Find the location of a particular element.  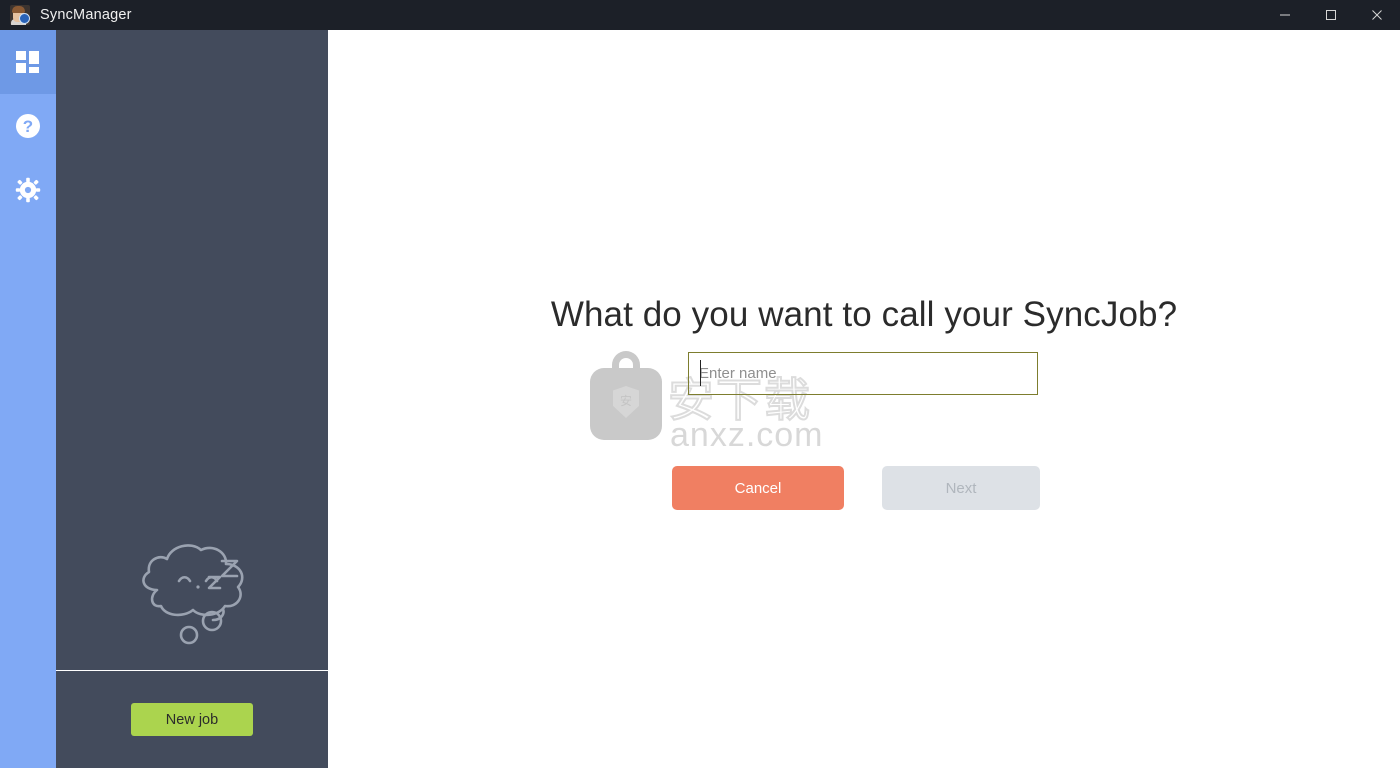

help-question-icon: ? is located at coordinates (28, 126).